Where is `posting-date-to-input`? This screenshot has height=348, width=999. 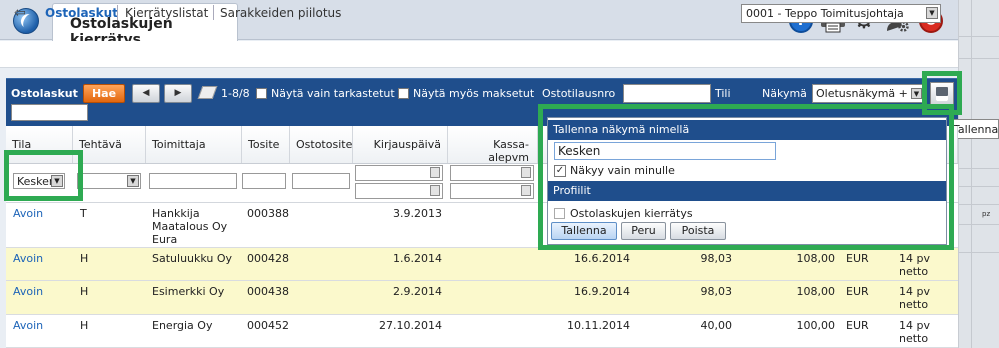 posting-date-to-input is located at coordinates (399, 191).